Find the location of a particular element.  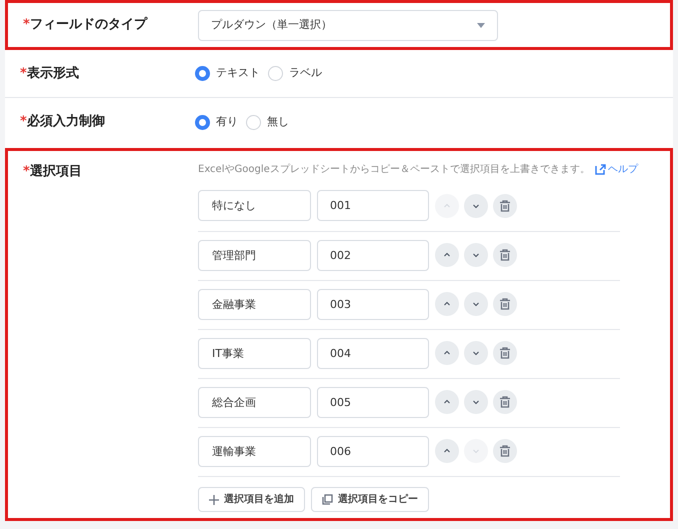

radio-option: テキスト is located at coordinates (227, 73).